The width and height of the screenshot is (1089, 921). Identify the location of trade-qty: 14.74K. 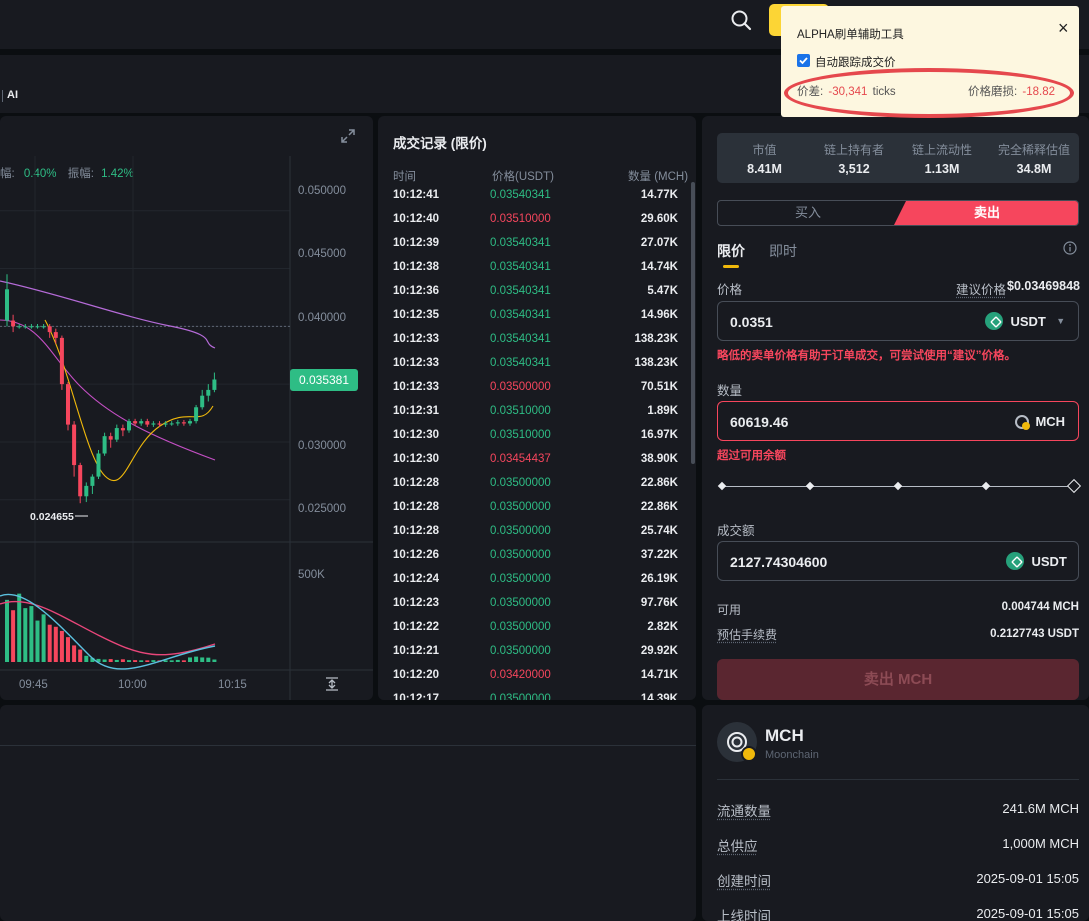
(659, 267).